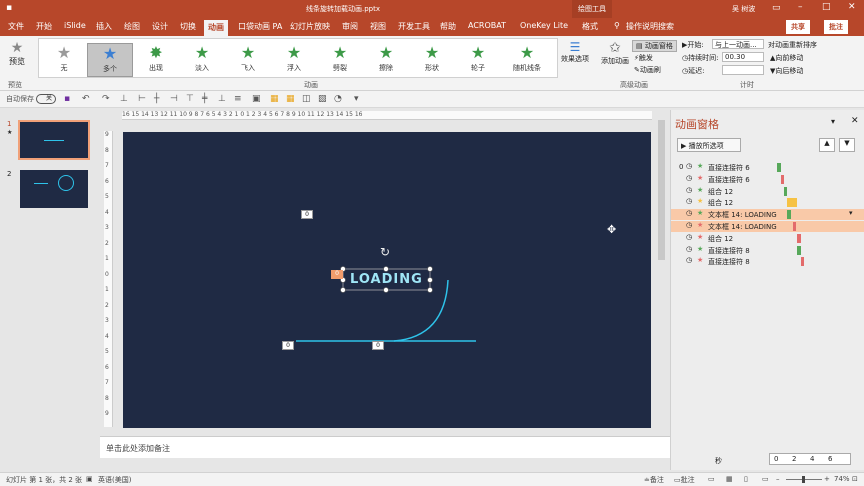 This screenshot has width=864, height=486. I want to click on animation-pane-button: ▤ 动画窗格, so click(654, 46).